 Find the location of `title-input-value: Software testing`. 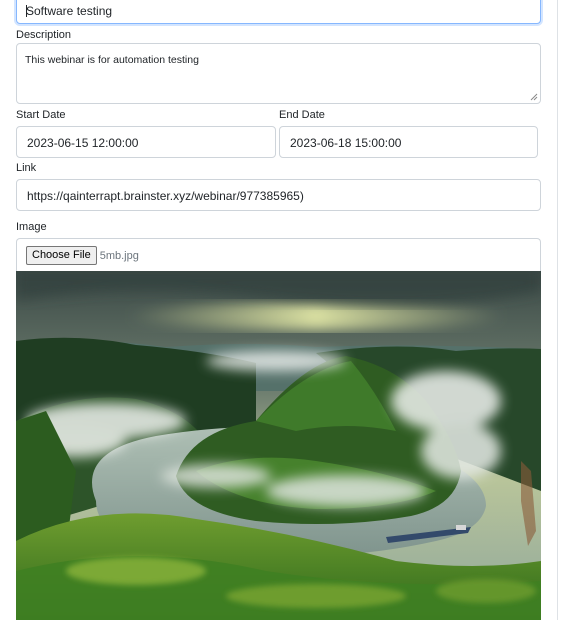

title-input-value: Software testing is located at coordinates (69, 11).